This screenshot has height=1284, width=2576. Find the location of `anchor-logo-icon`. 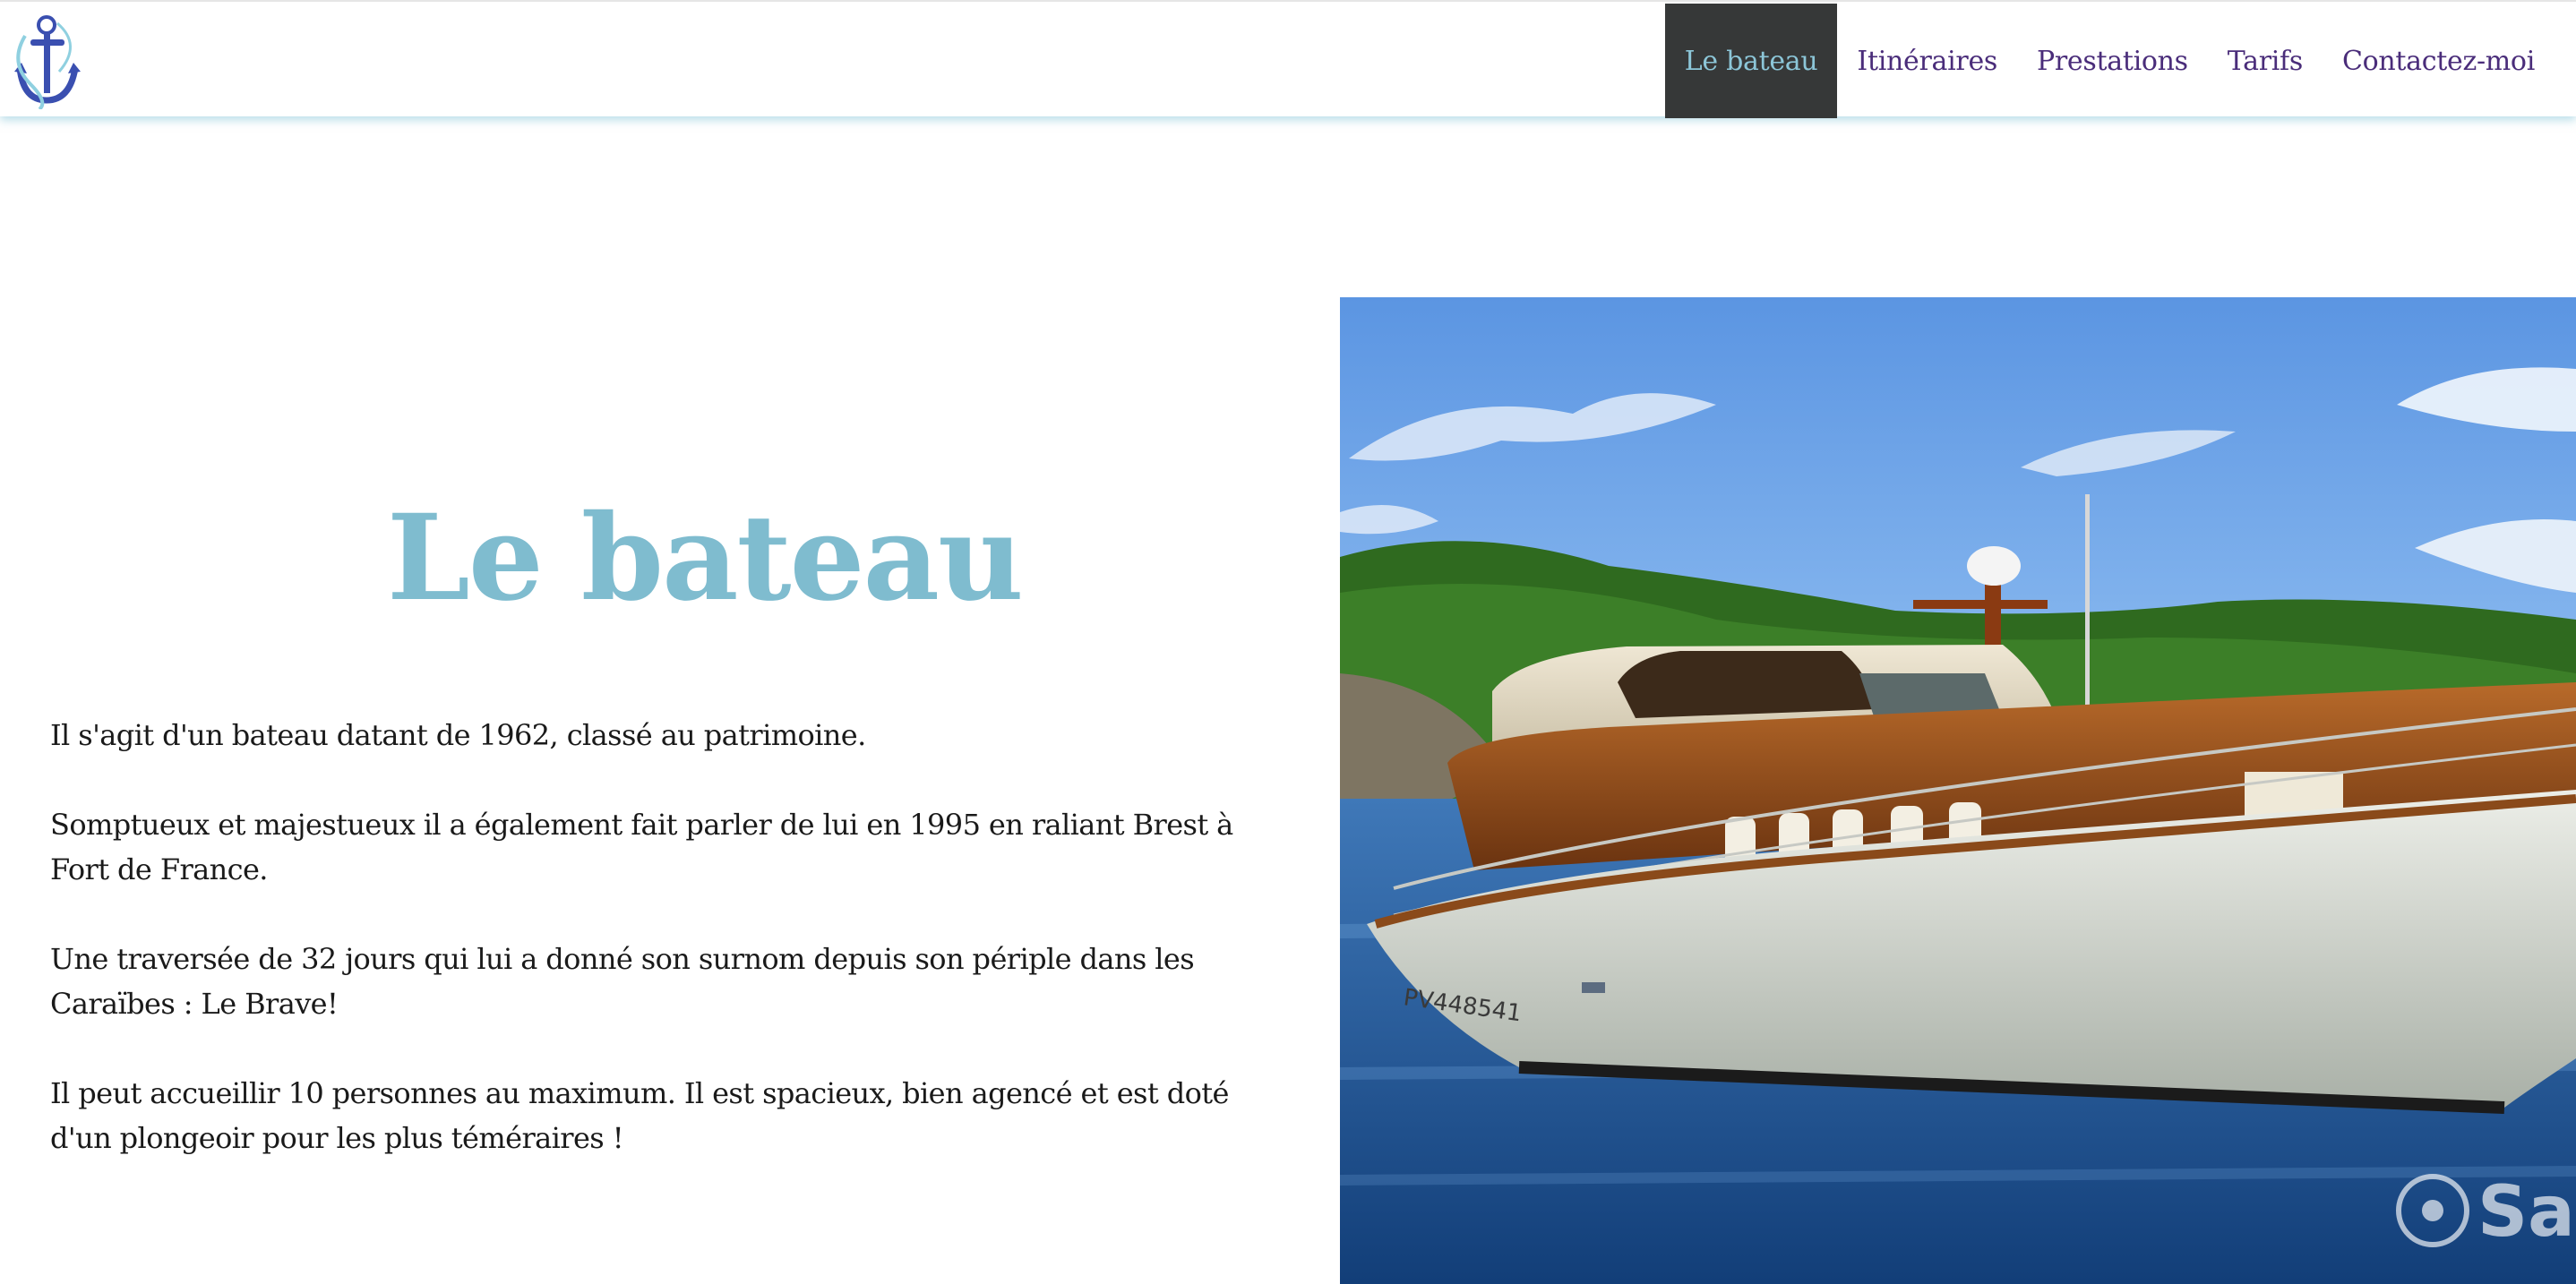

anchor-logo-icon is located at coordinates (51, 60).